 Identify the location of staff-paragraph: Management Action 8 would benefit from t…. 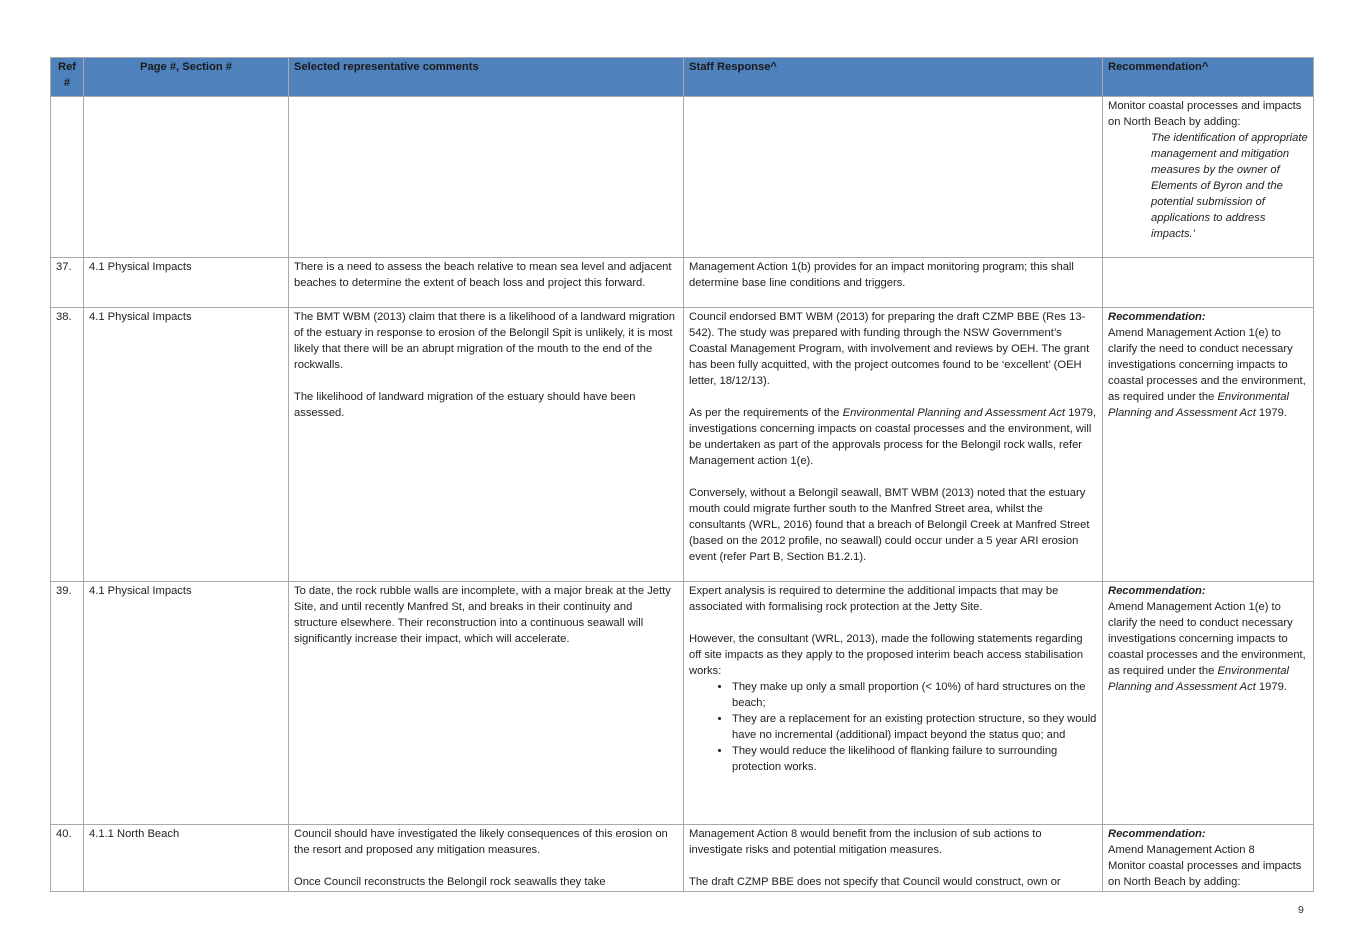
(865, 842).